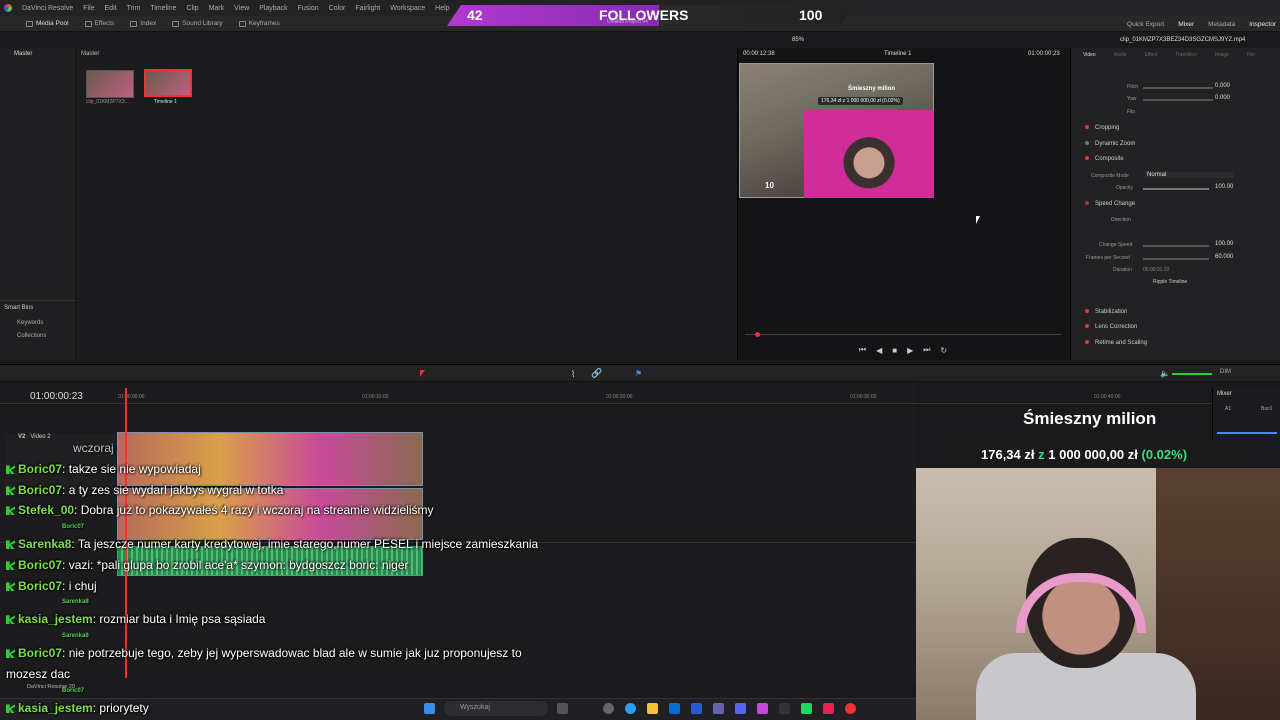 This screenshot has width=1280, height=720. Describe the element at coordinates (674, 708) in the screenshot. I see `mail-icon` at that location.